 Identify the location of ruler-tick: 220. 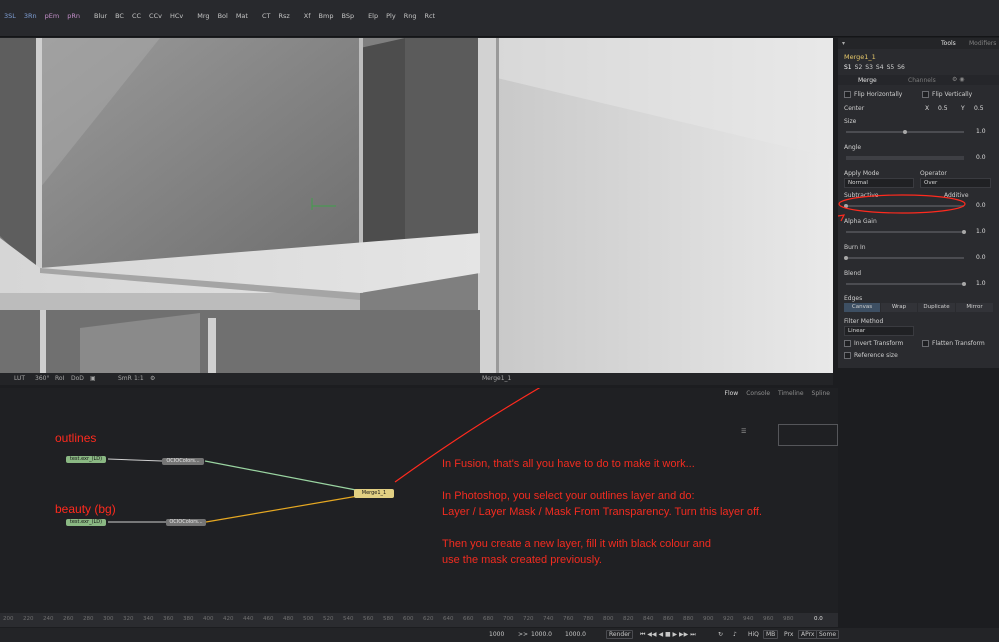
(28, 619).